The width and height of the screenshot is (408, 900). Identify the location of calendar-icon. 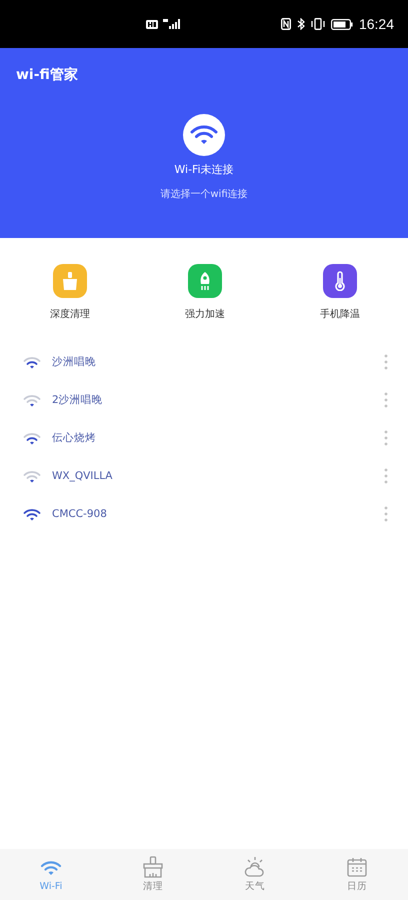
(357, 867).